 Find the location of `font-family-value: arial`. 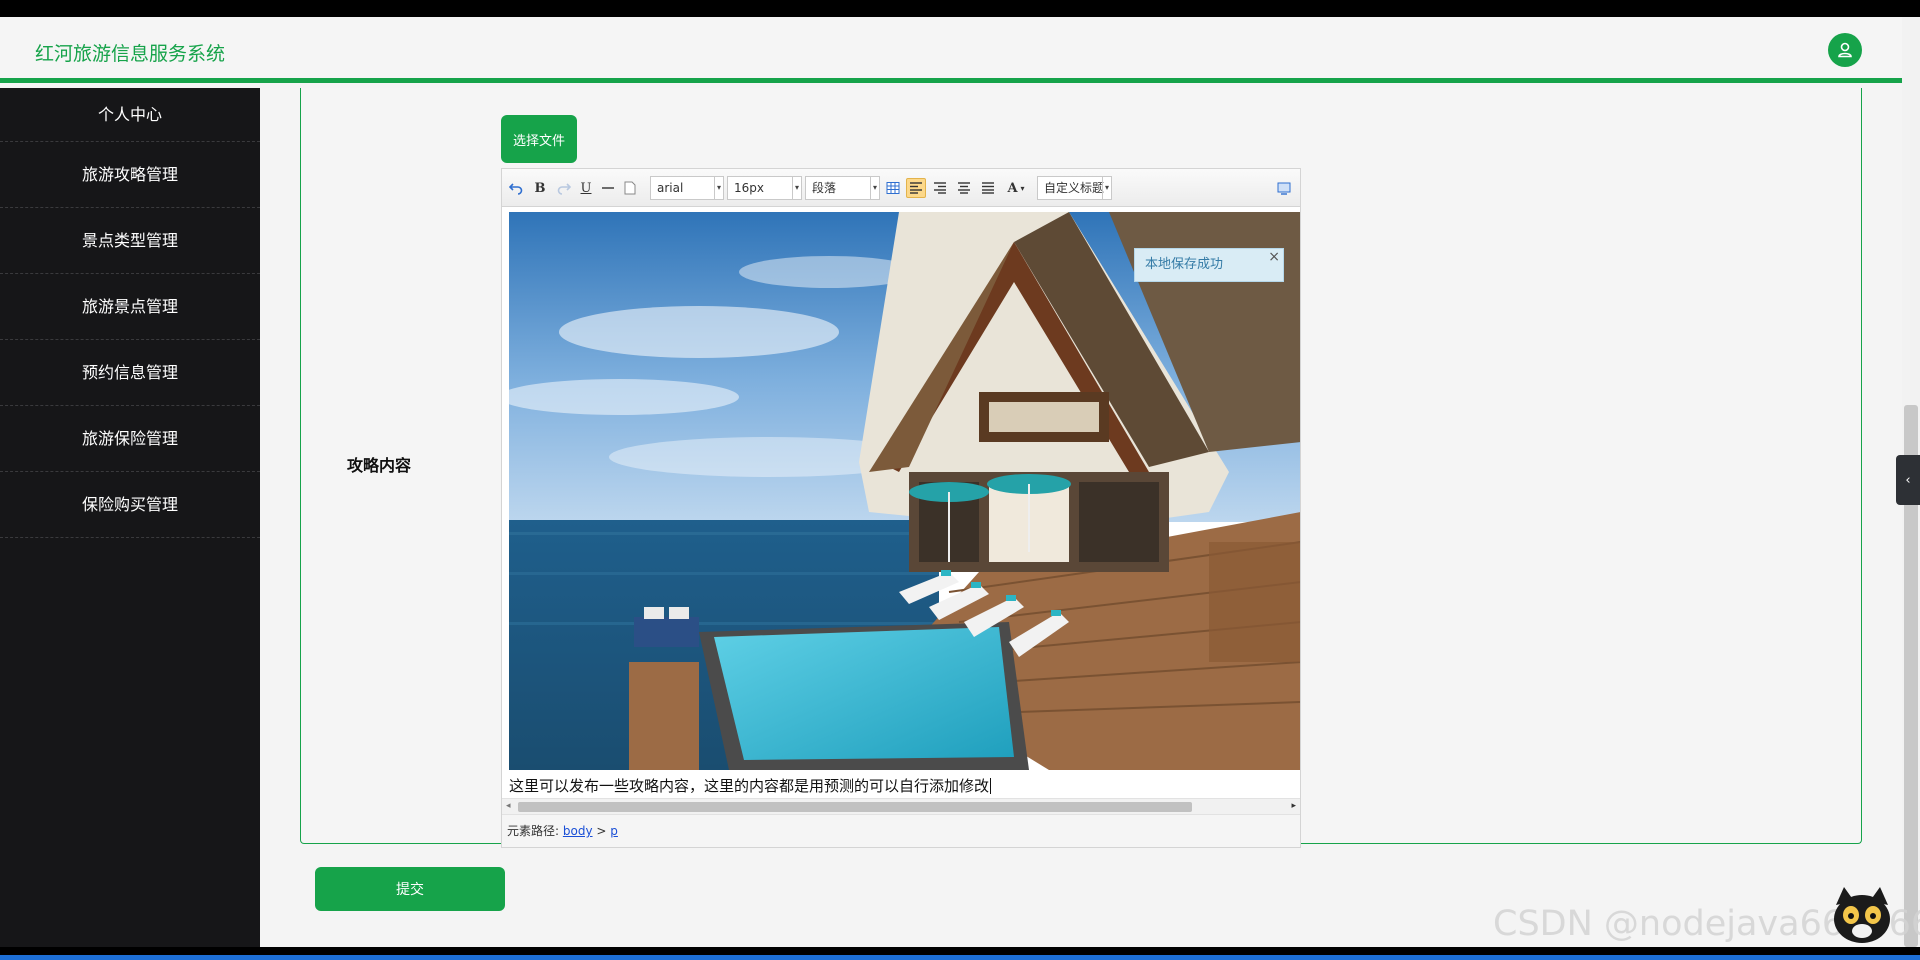

font-family-value: arial is located at coordinates (670, 188).